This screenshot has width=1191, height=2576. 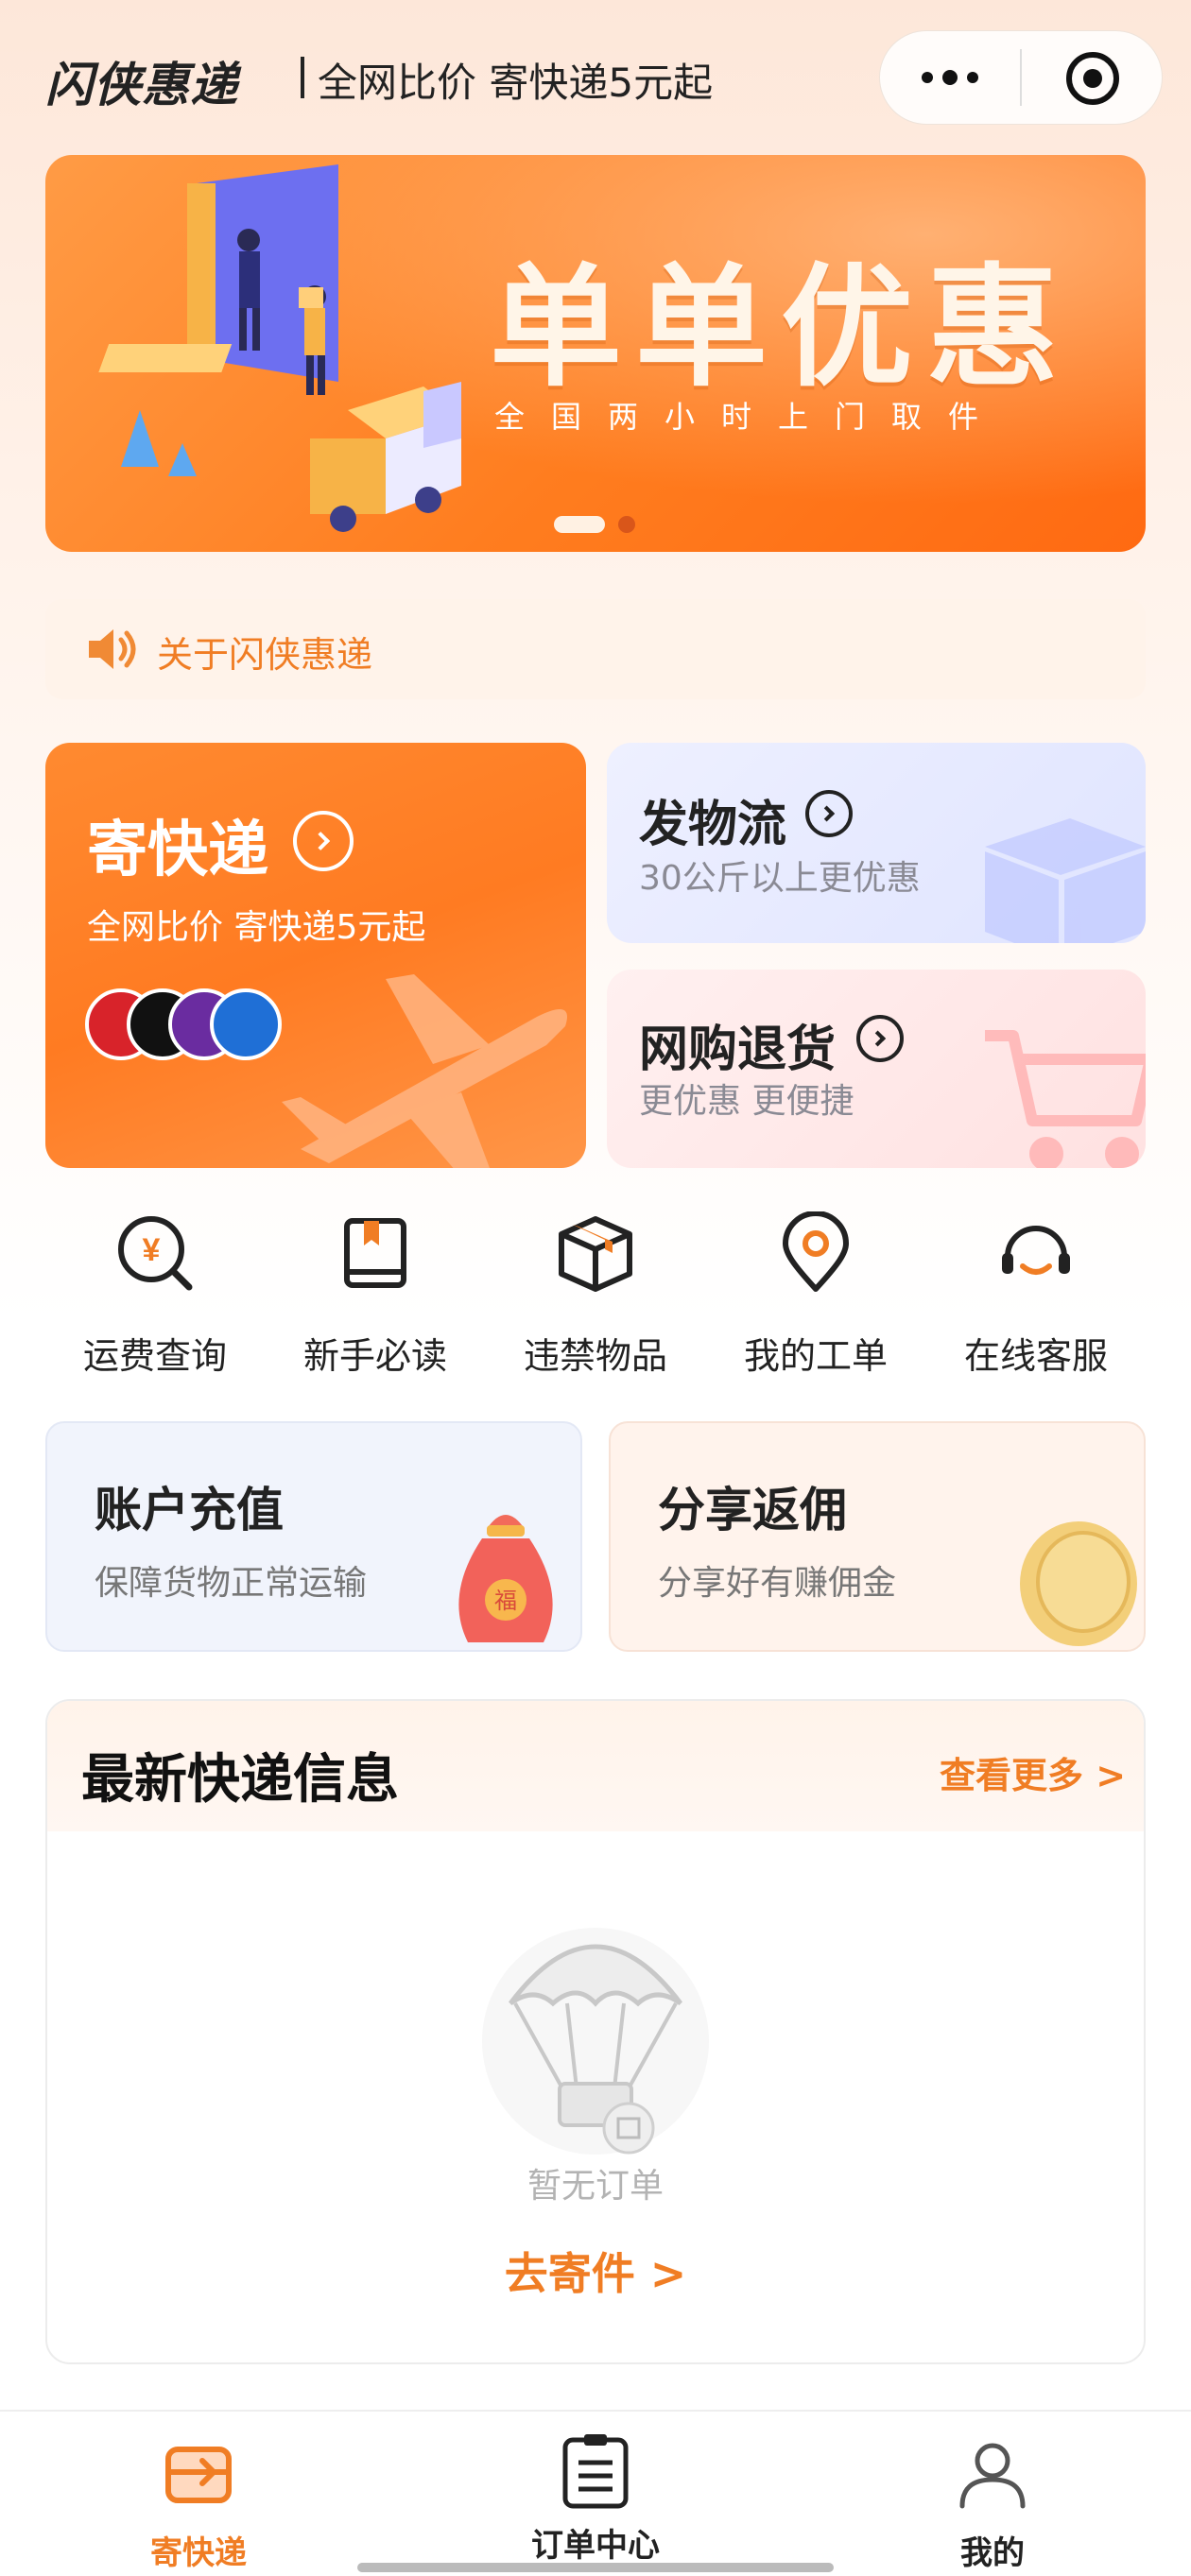 What do you see at coordinates (1021, 77) in the screenshot?
I see `capsule-divider` at bounding box center [1021, 77].